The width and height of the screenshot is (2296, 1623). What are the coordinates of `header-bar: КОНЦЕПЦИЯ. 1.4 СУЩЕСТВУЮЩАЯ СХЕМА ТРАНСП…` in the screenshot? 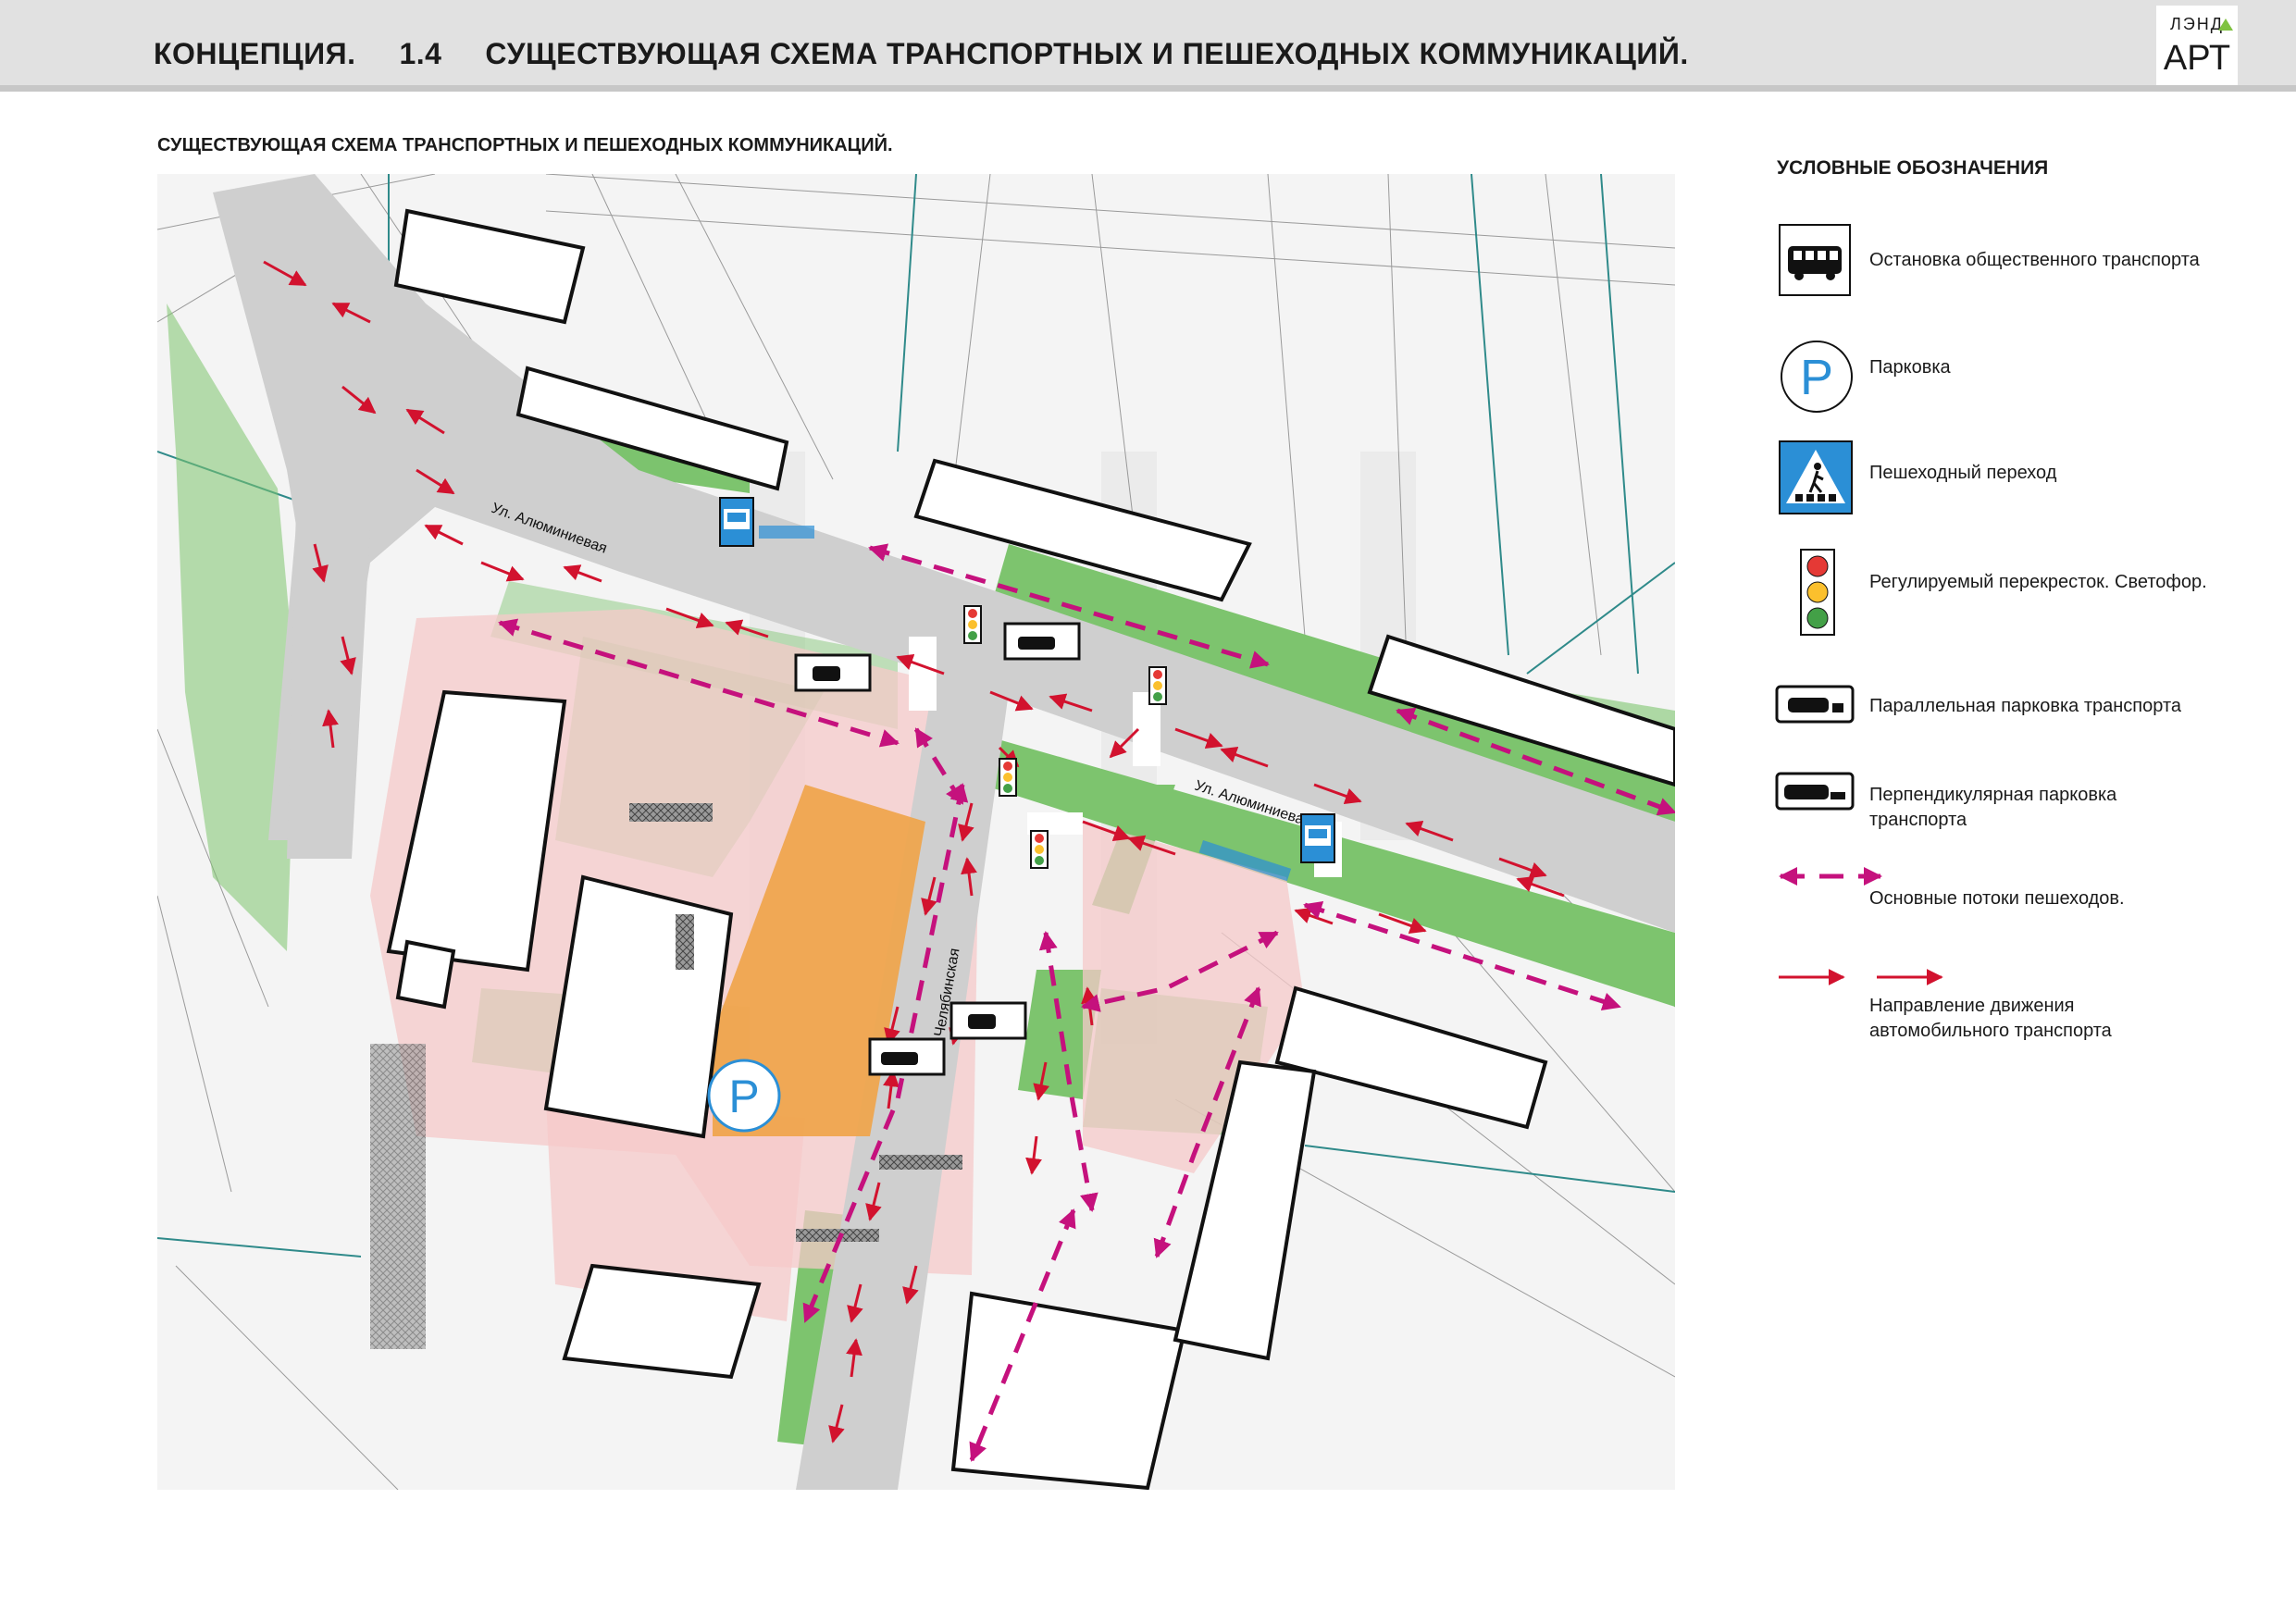 It's located at (1148, 45).